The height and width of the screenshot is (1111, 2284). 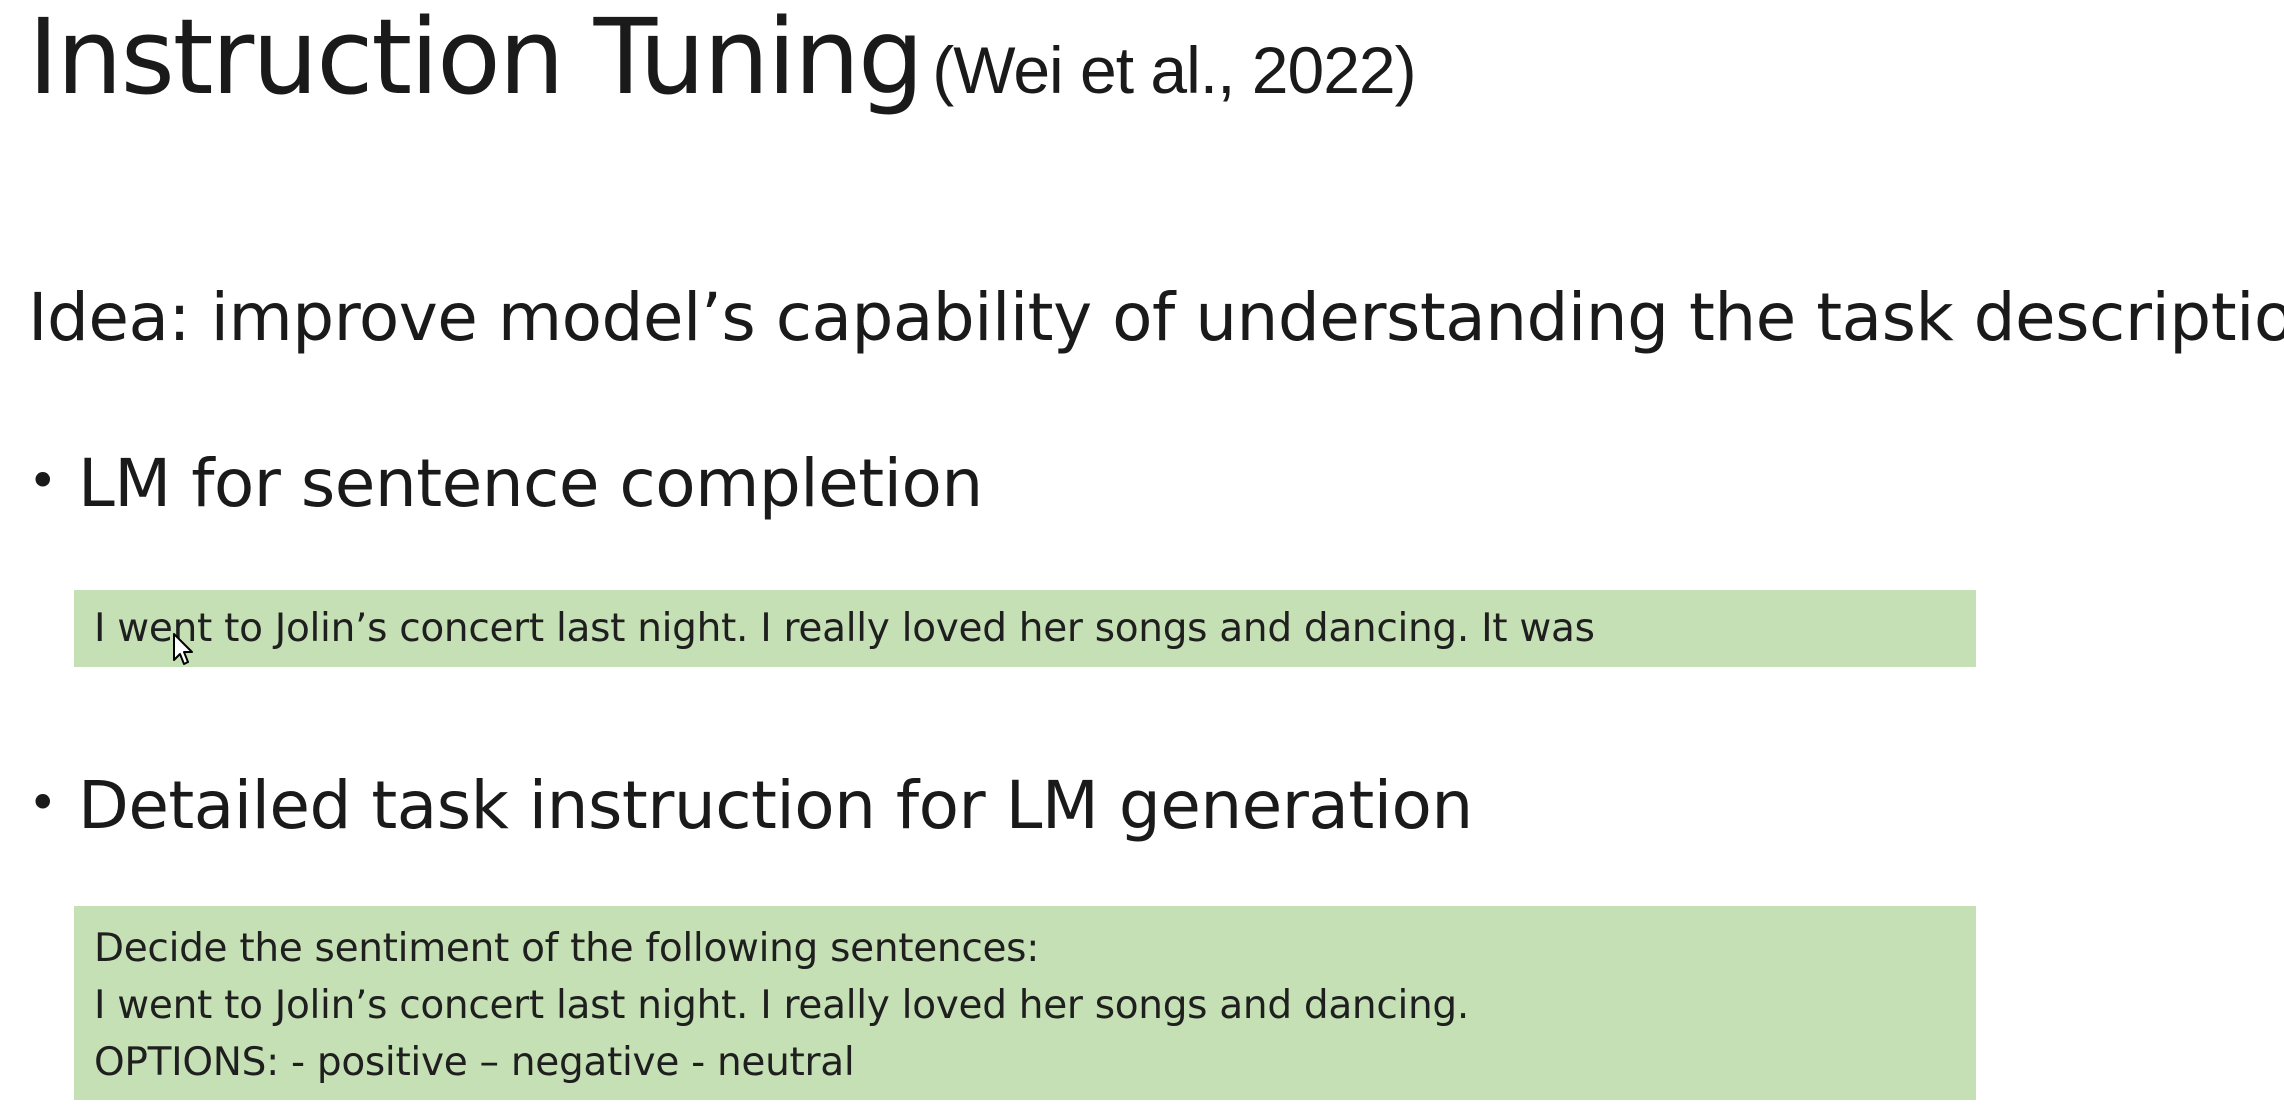 I want to click on title-citation: (Wei et al., 2022), so click(x=1174, y=70).